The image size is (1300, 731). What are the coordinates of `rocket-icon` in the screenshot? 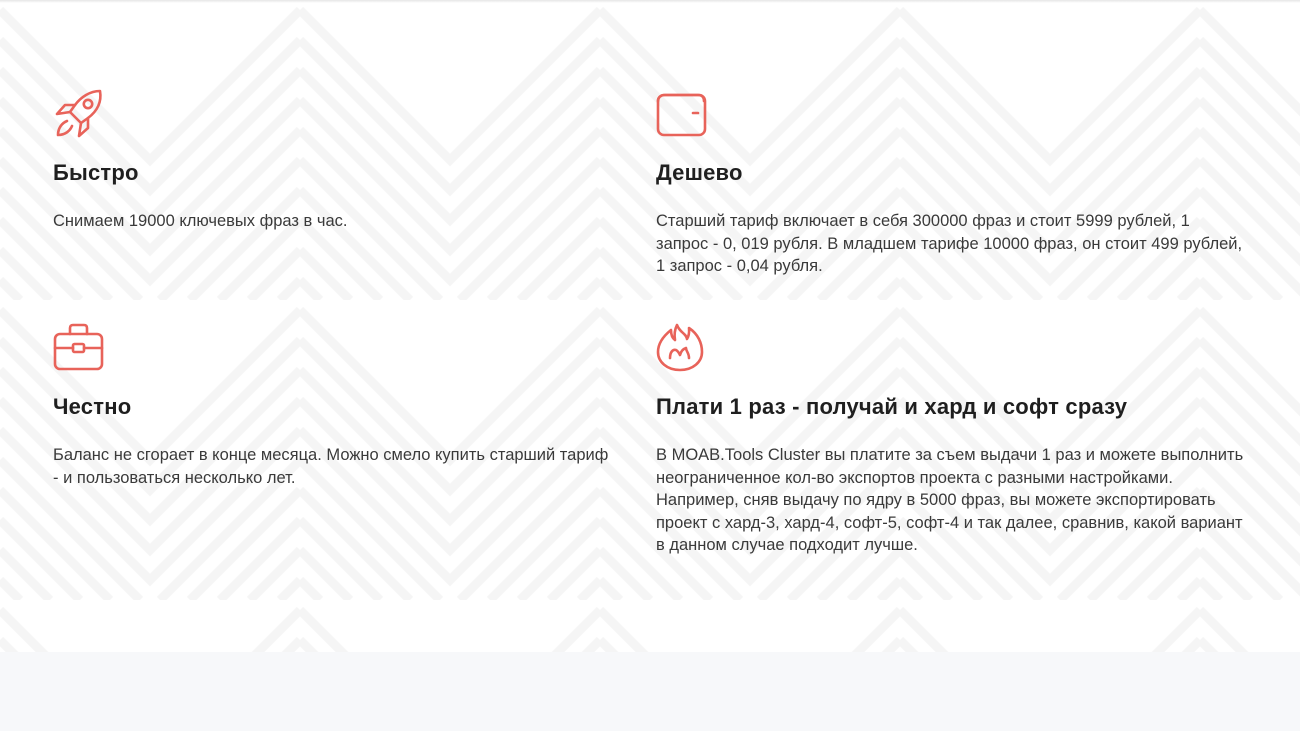 It's located at (79, 114).